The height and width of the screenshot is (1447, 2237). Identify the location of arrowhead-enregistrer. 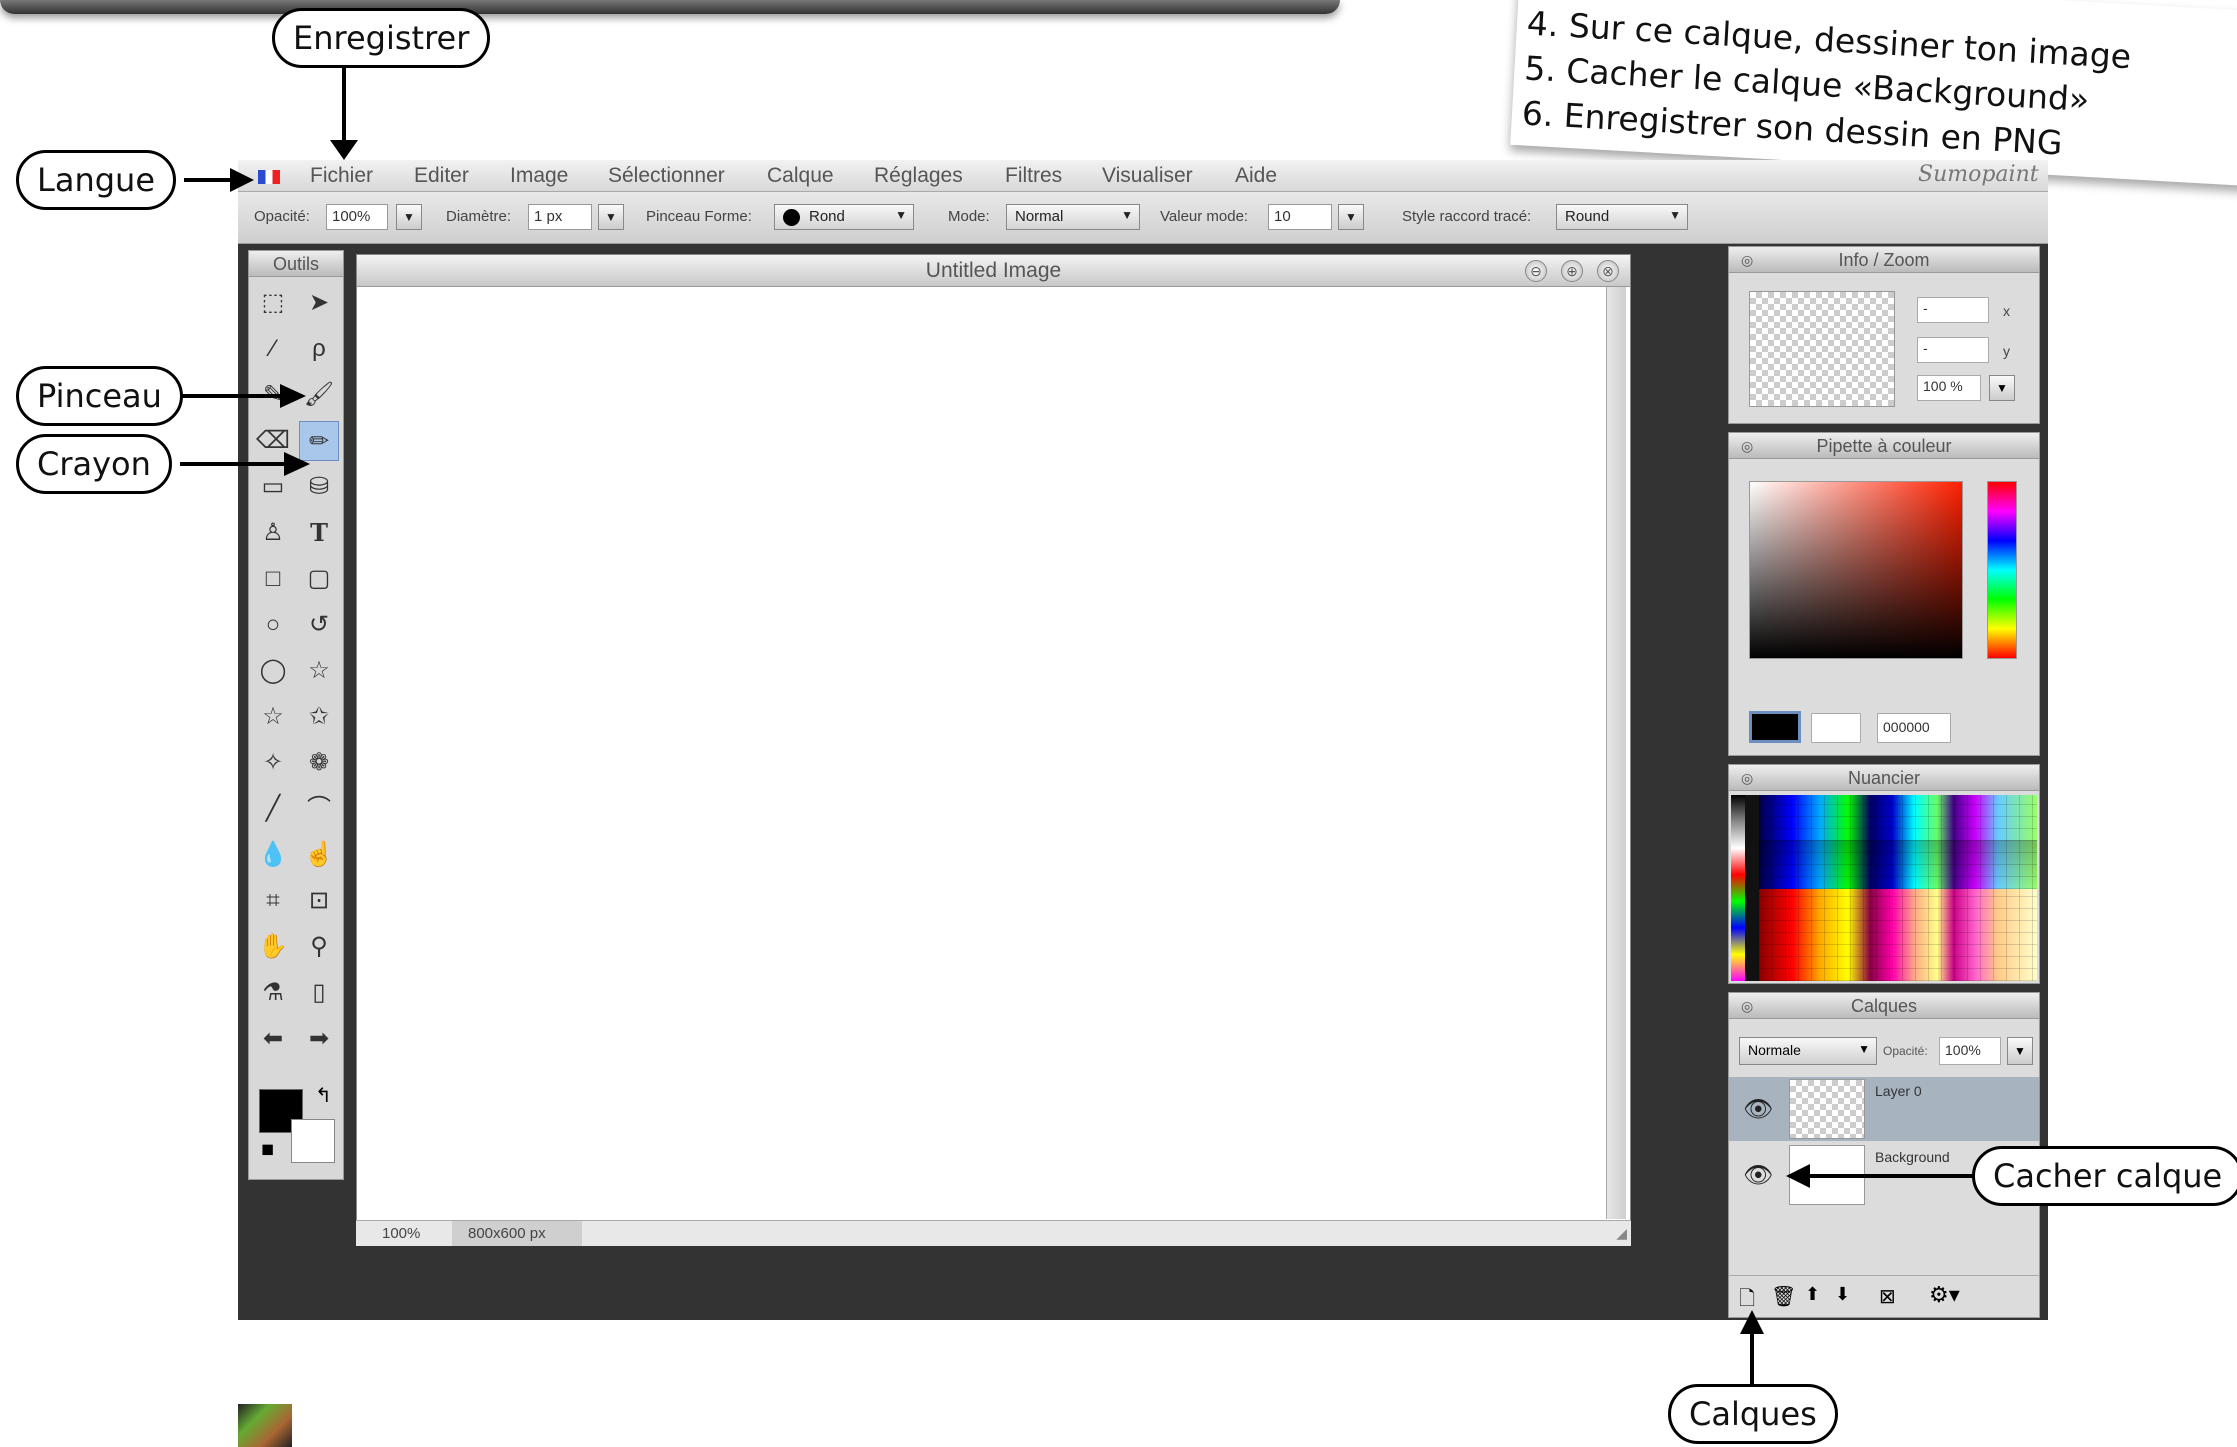
(344, 150).